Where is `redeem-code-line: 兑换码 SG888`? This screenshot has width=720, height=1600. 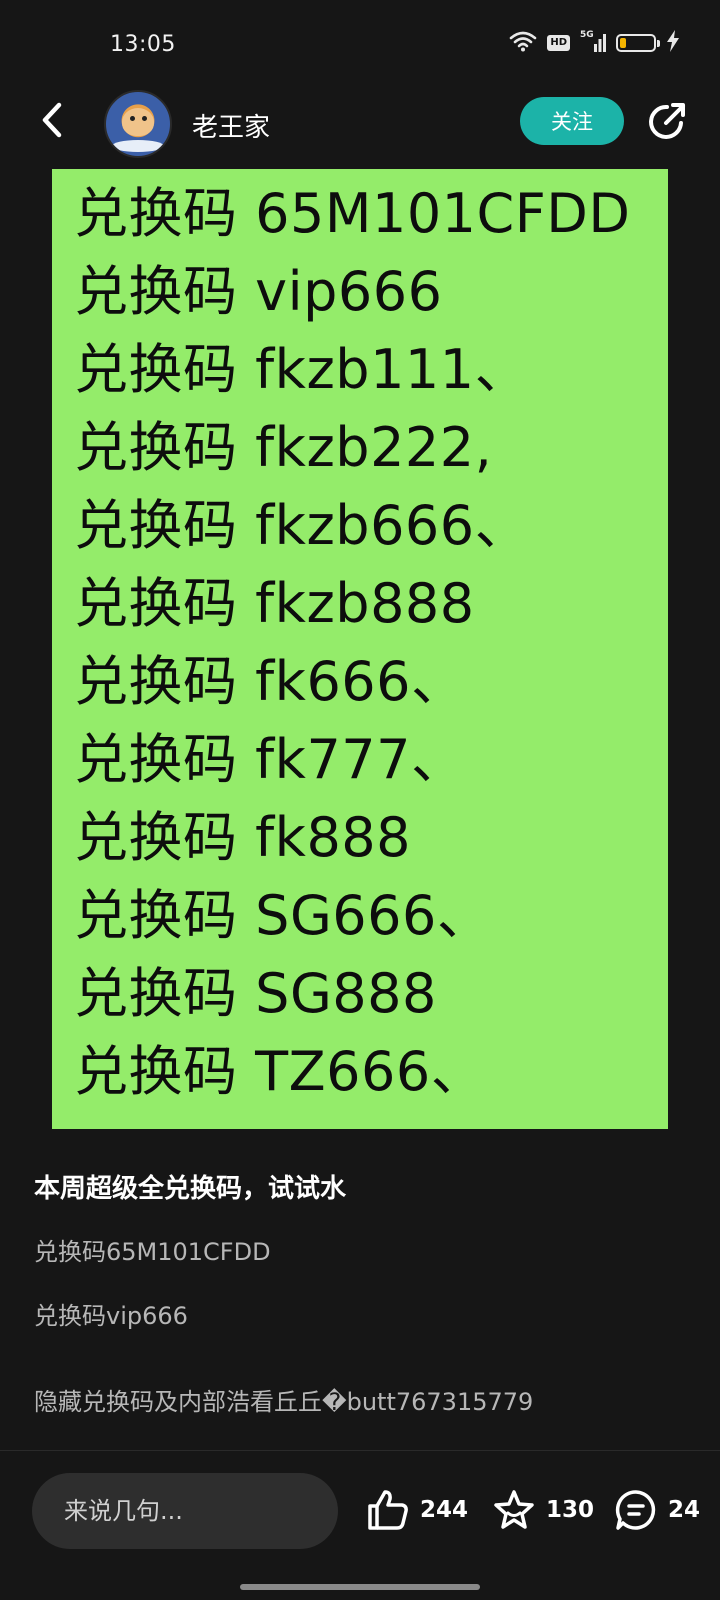 redeem-code-line: 兑换码 SG888 is located at coordinates (255, 993).